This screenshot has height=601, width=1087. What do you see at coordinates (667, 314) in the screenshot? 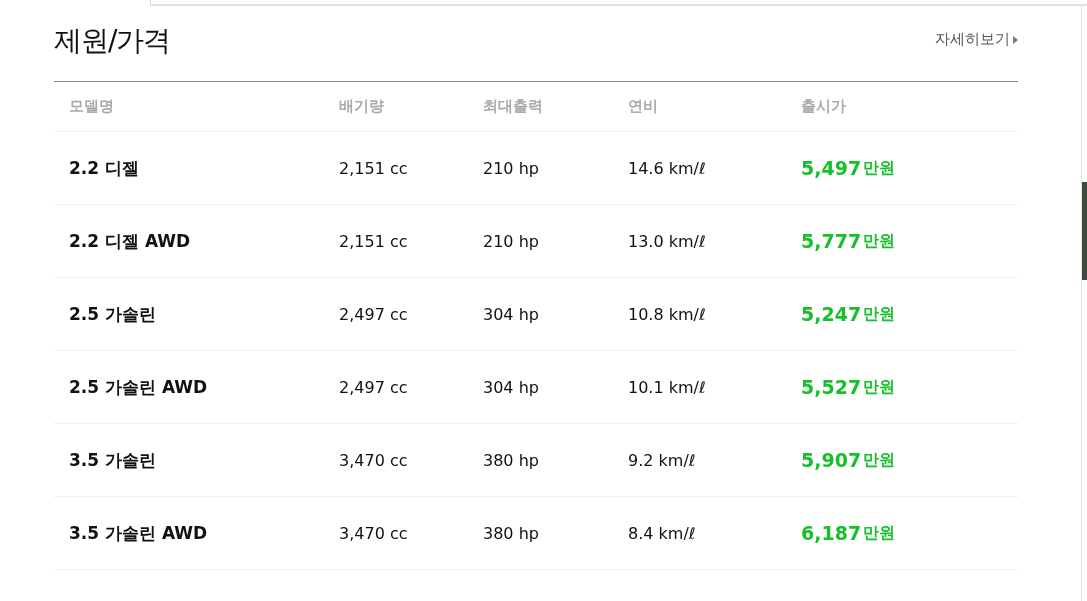
I see `table-cell: 10.8 km/ℓ` at bounding box center [667, 314].